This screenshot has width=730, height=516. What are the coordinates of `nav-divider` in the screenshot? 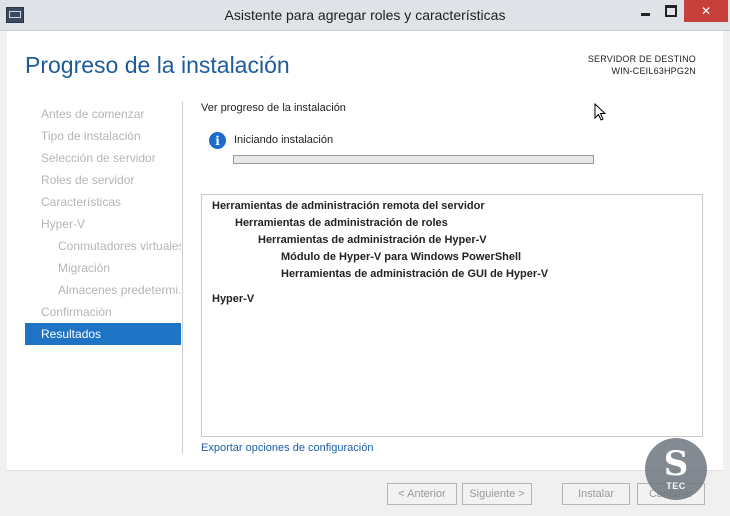 It's located at (182, 277).